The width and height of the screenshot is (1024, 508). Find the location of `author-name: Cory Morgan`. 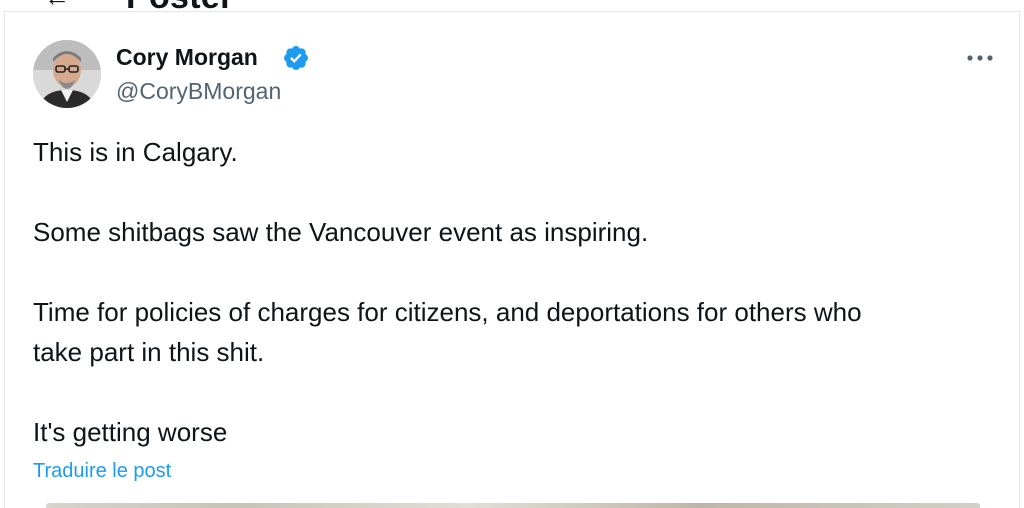

author-name: Cory Morgan is located at coordinates (187, 57).